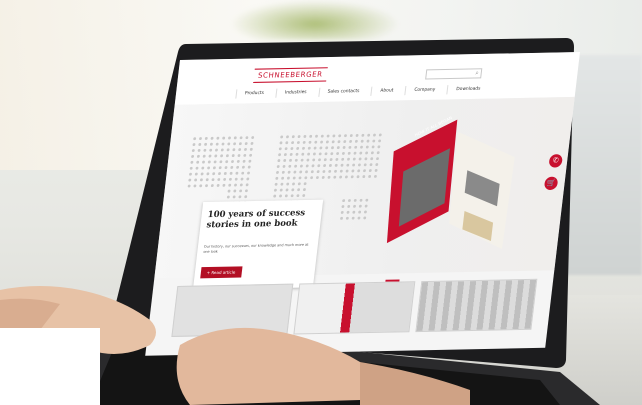 Image resolution: width=642 pixels, height=405 pixels. Describe the element at coordinates (415, 383) in the screenshot. I see `right-wrist` at that location.